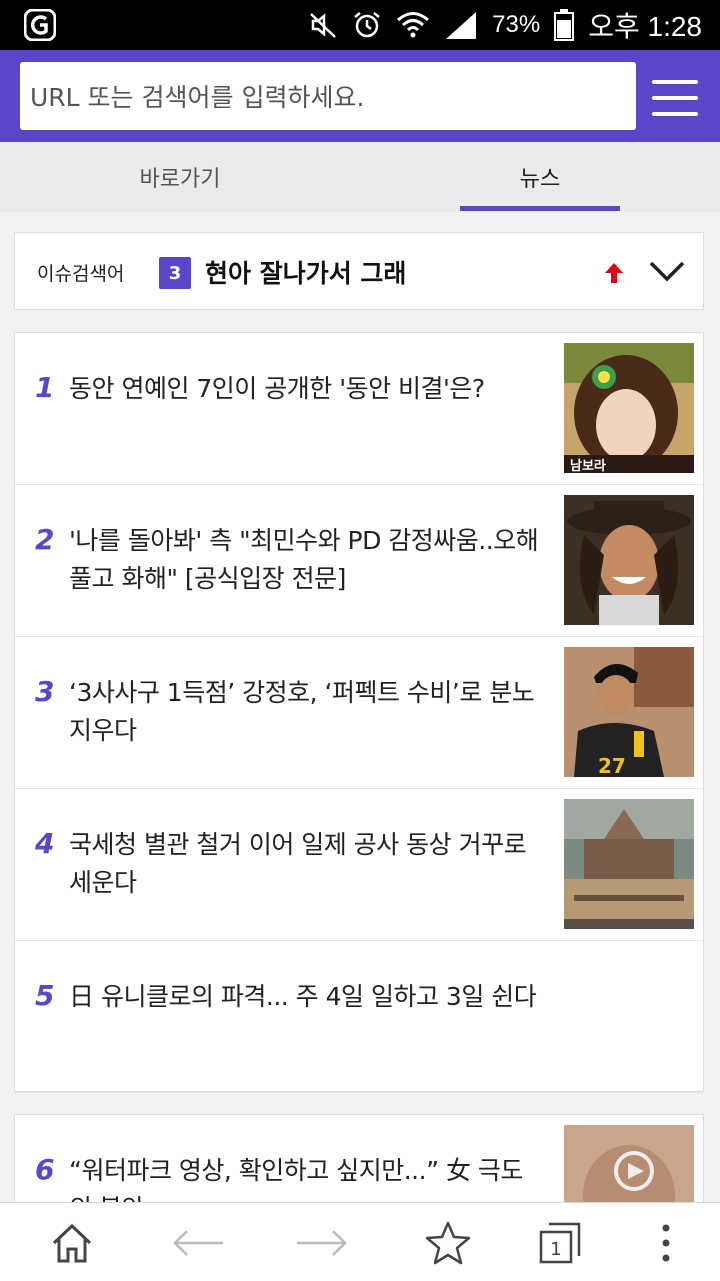 Image resolution: width=720 pixels, height=1281 pixels. Describe the element at coordinates (305, 272) in the screenshot. I see `issue-keyword: 현아 잘나가서 그래` at that location.